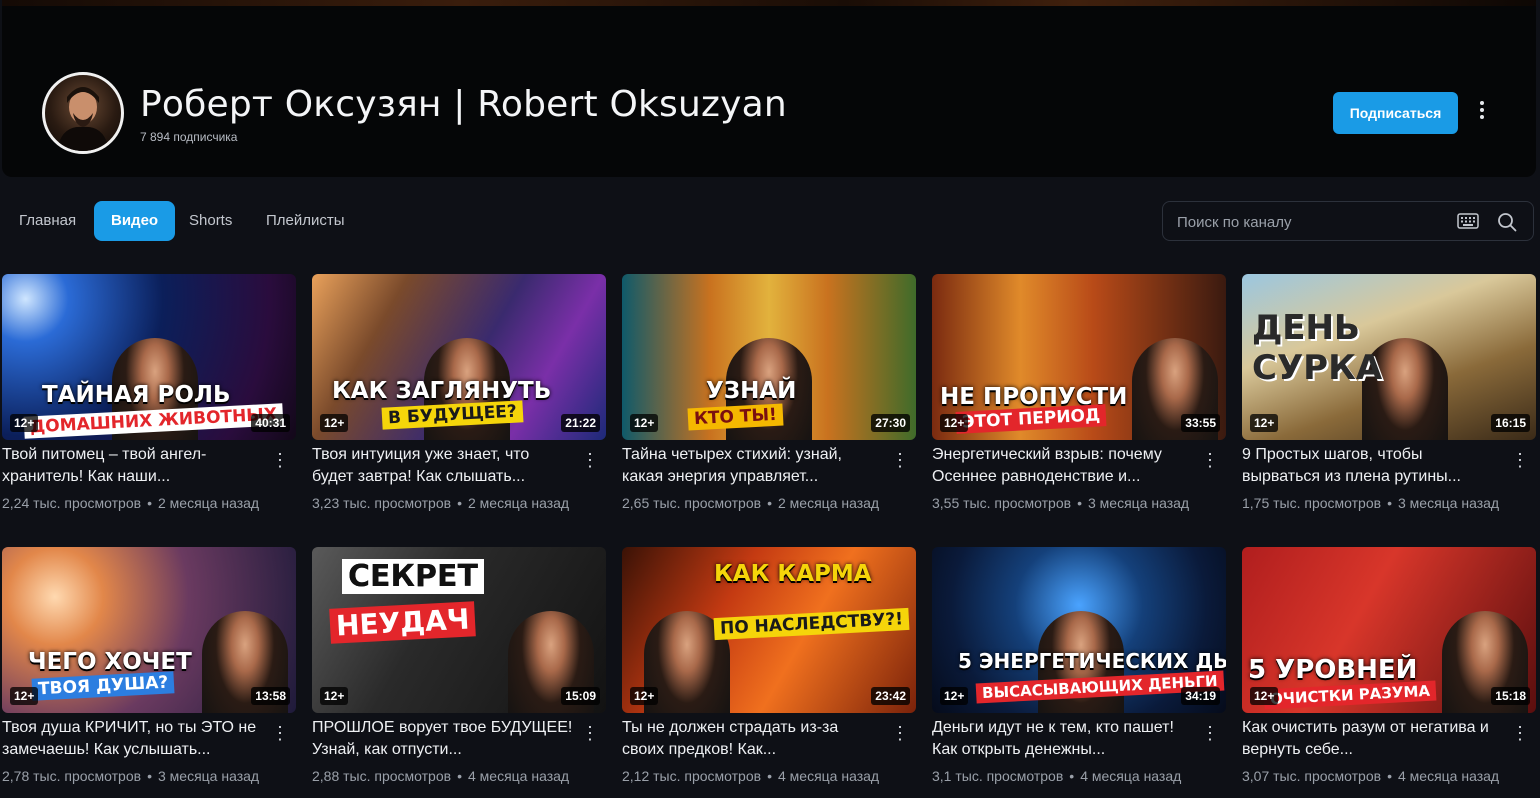 The width and height of the screenshot is (1540, 798). I want to click on view-count: 2,24 тыс. просмотров, so click(72, 503).